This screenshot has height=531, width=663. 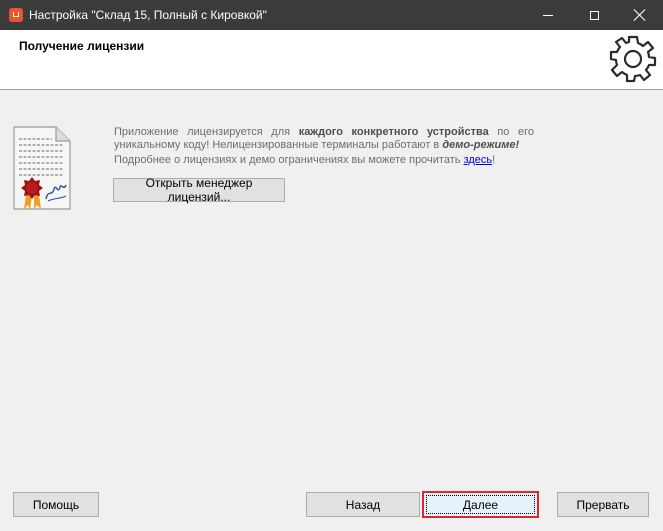 What do you see at coordinates (82, 46) in the screenshot?
I see `page-title: Получение лицензии` at bounding box center [82, 46].